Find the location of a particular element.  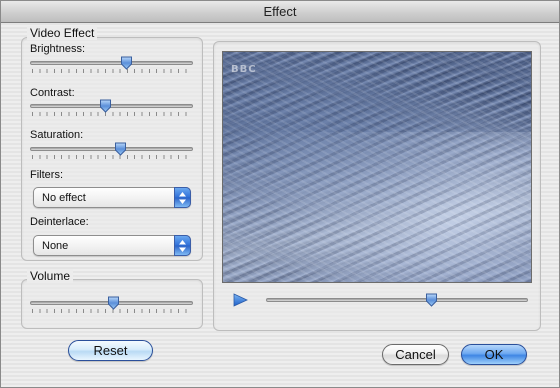

saturation-label: Saturation: is located at coordinates (57, 135).